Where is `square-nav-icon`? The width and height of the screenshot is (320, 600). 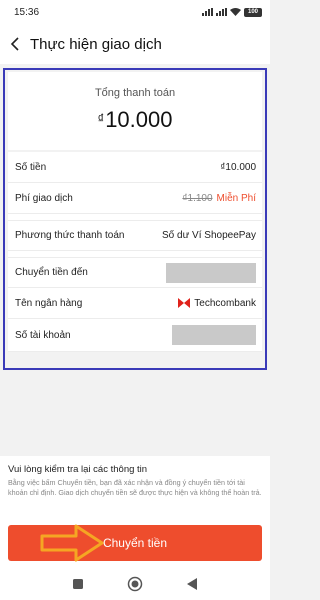
square-nav-icon is located at coordinates (78, 584).